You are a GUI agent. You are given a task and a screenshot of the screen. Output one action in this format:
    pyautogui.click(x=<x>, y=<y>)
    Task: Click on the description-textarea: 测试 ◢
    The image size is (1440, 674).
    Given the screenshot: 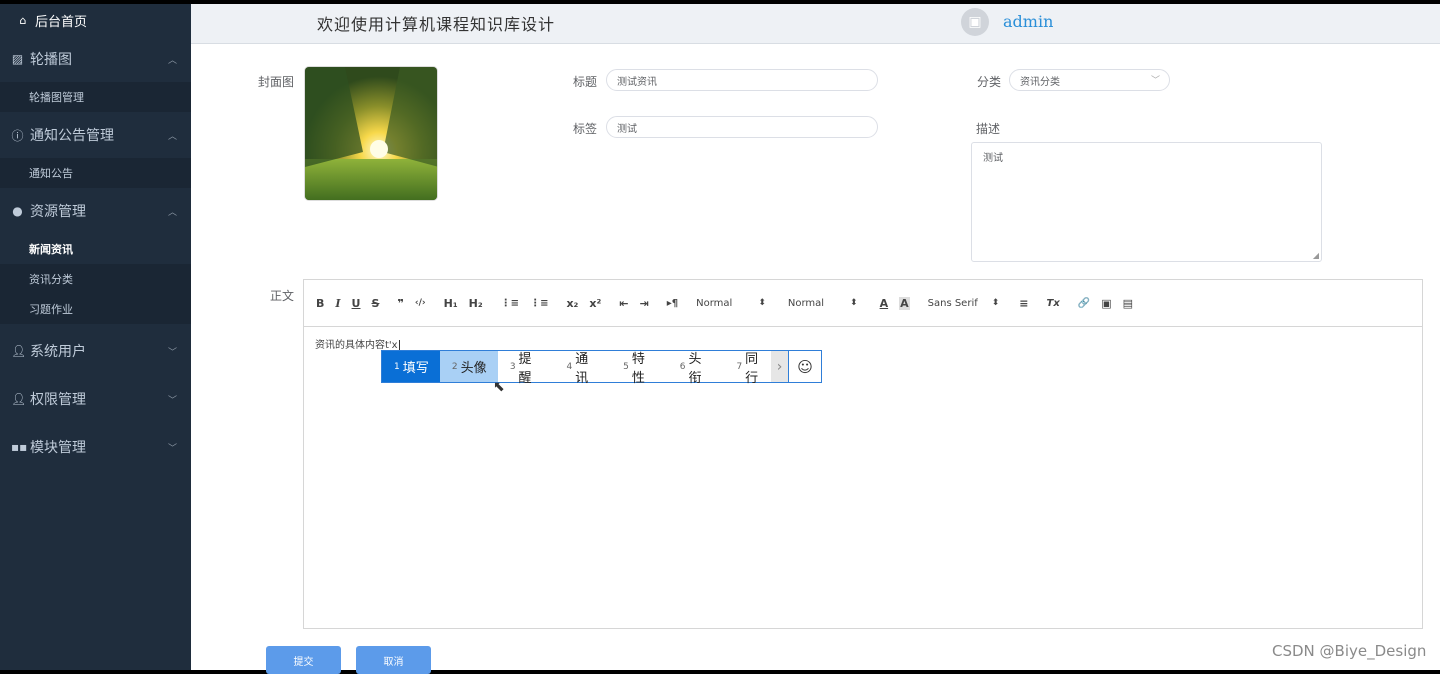 What is the action you would take?
    pyautogui.click(x=1146, y=202)
    